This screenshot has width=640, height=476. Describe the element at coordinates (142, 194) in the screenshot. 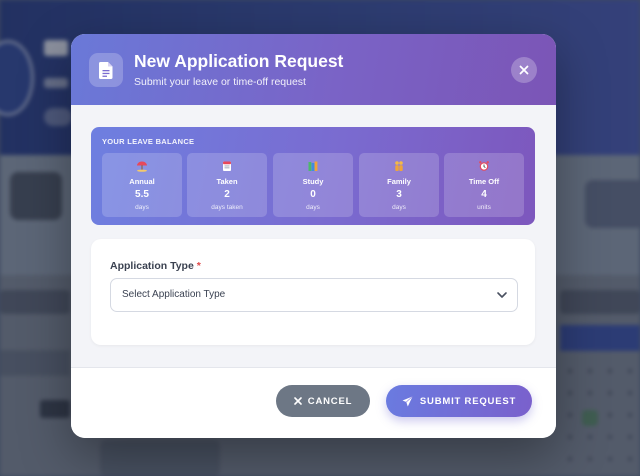

I see `balance-value: 5.5` at that location.